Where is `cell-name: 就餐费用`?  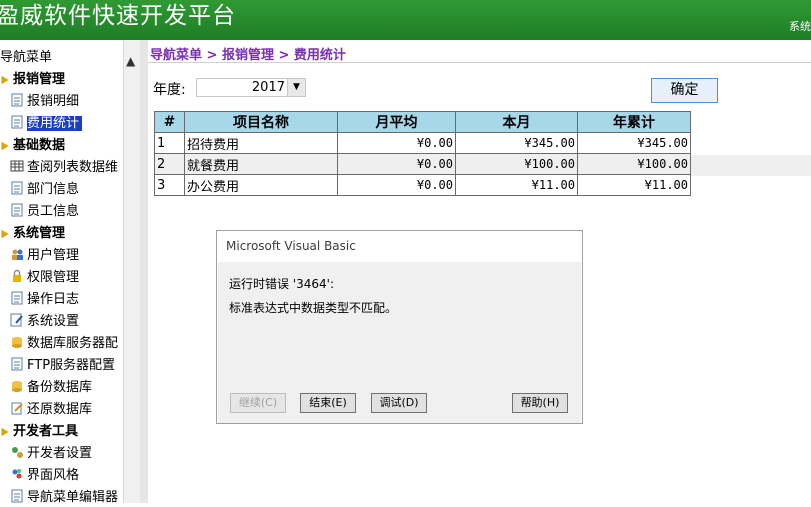 cell-name: 就餐费用 is located at coordinates (261, 164).